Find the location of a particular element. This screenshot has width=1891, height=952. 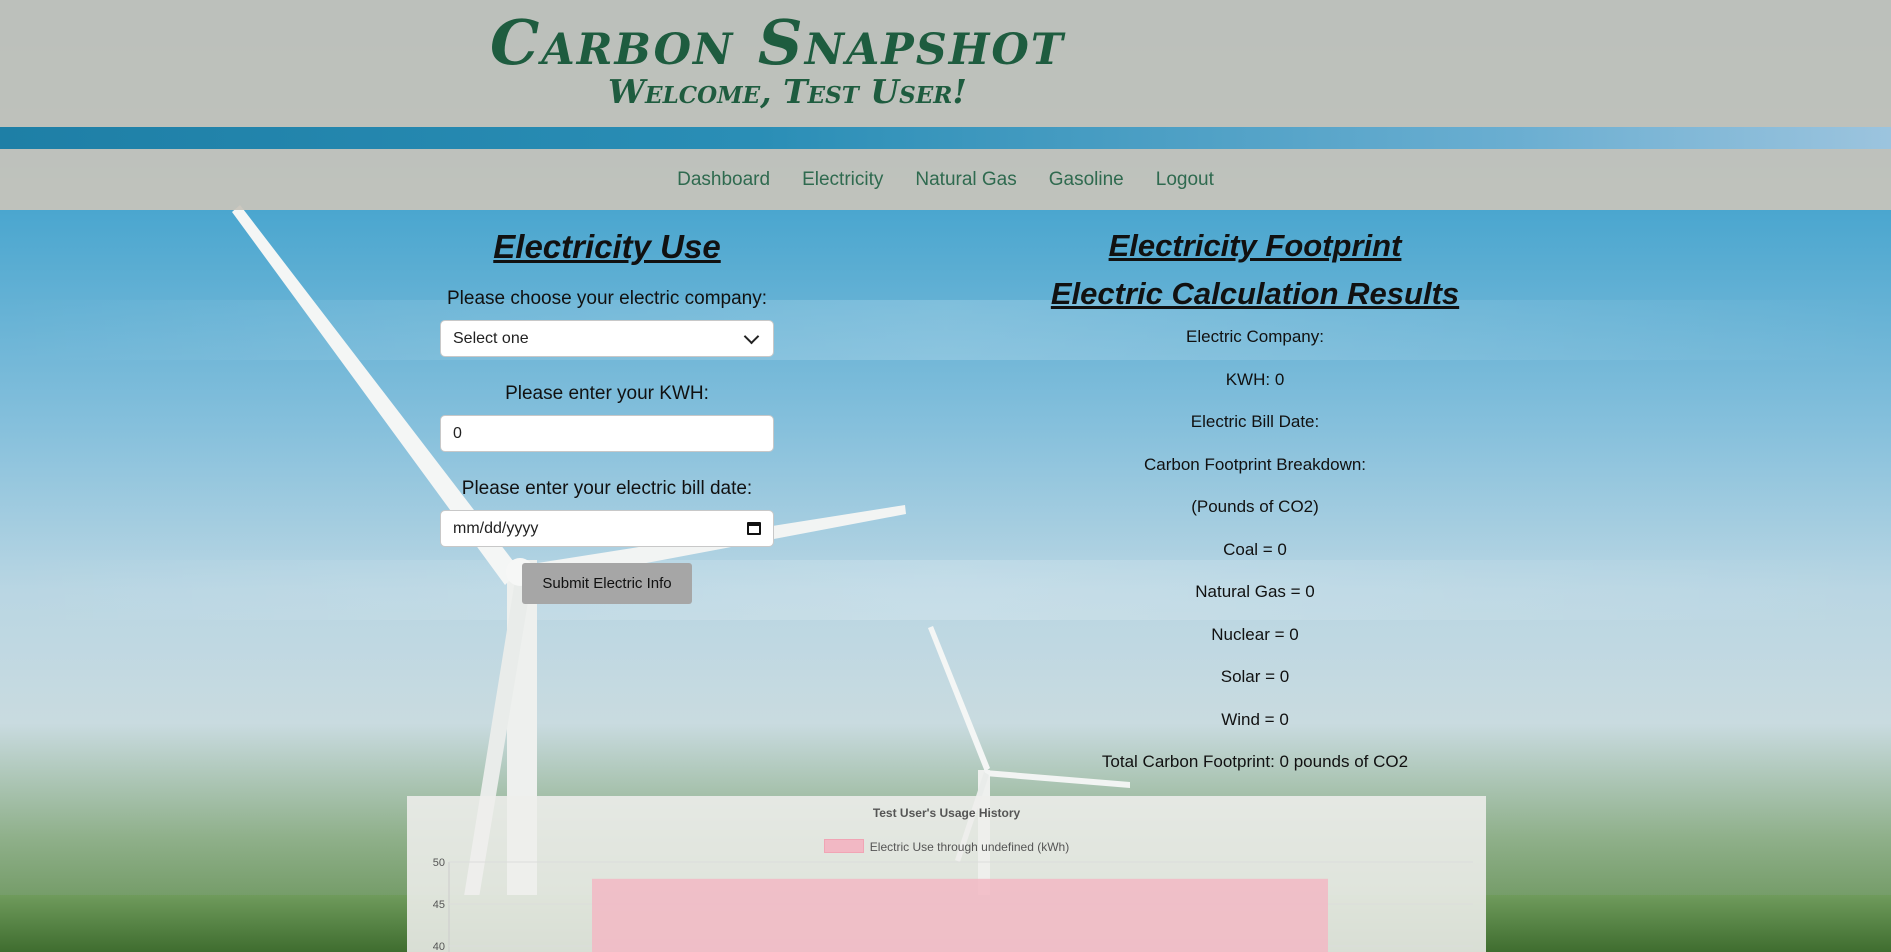

chevron-down-icon is located at coordinates (751, 336).